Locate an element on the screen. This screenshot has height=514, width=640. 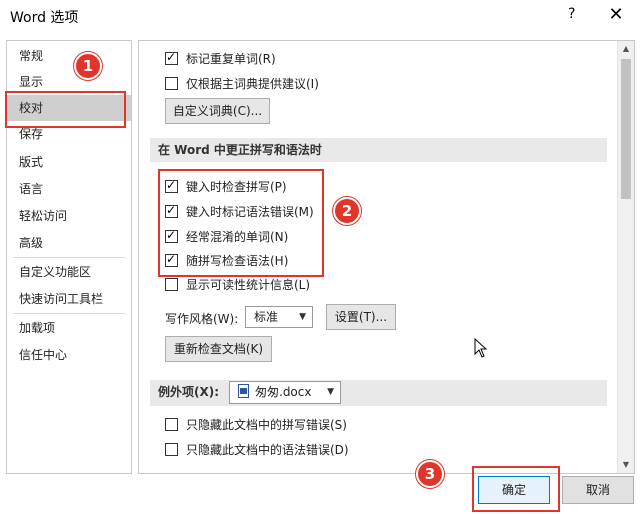
sidebar-item-customize-ribbon: 自定义功能区 is located at coordinates (69, 272).